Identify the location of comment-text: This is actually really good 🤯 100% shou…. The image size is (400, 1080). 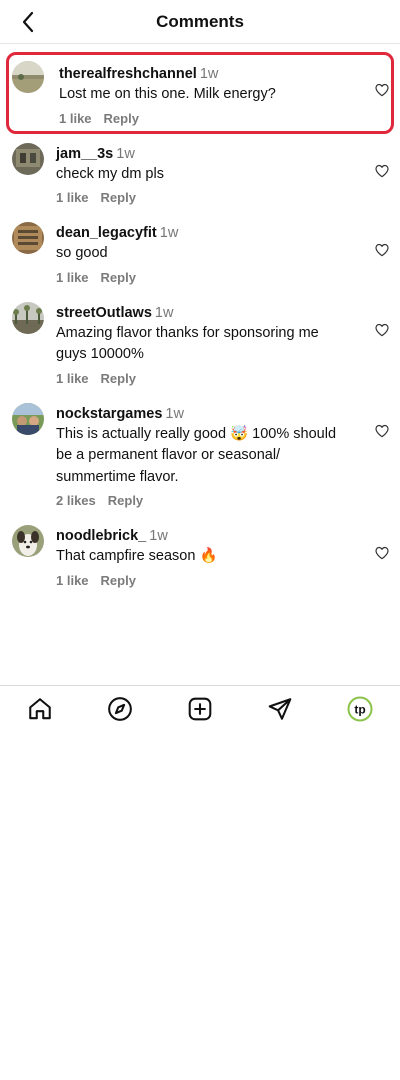
(196, 455).